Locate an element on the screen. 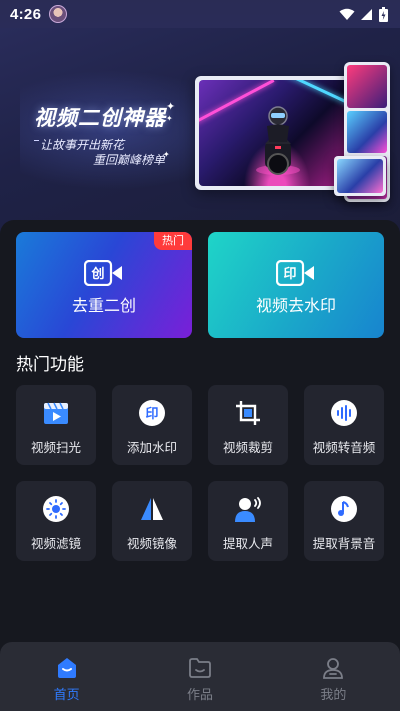 The height and width of the screenshot is (711, 400). tool-video-crop: 视频裁剪 is located at coordinates (248, 425).